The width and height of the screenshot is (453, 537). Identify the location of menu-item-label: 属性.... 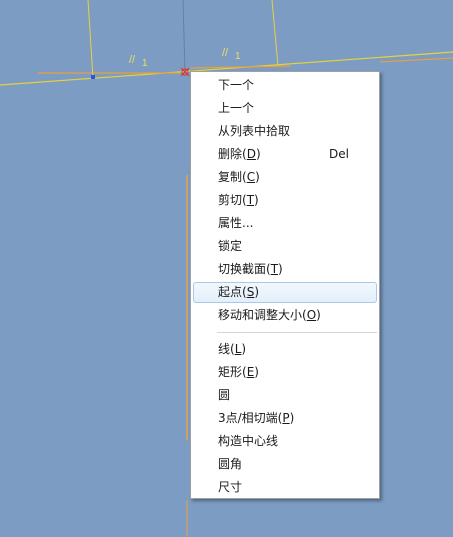
(236, 223).